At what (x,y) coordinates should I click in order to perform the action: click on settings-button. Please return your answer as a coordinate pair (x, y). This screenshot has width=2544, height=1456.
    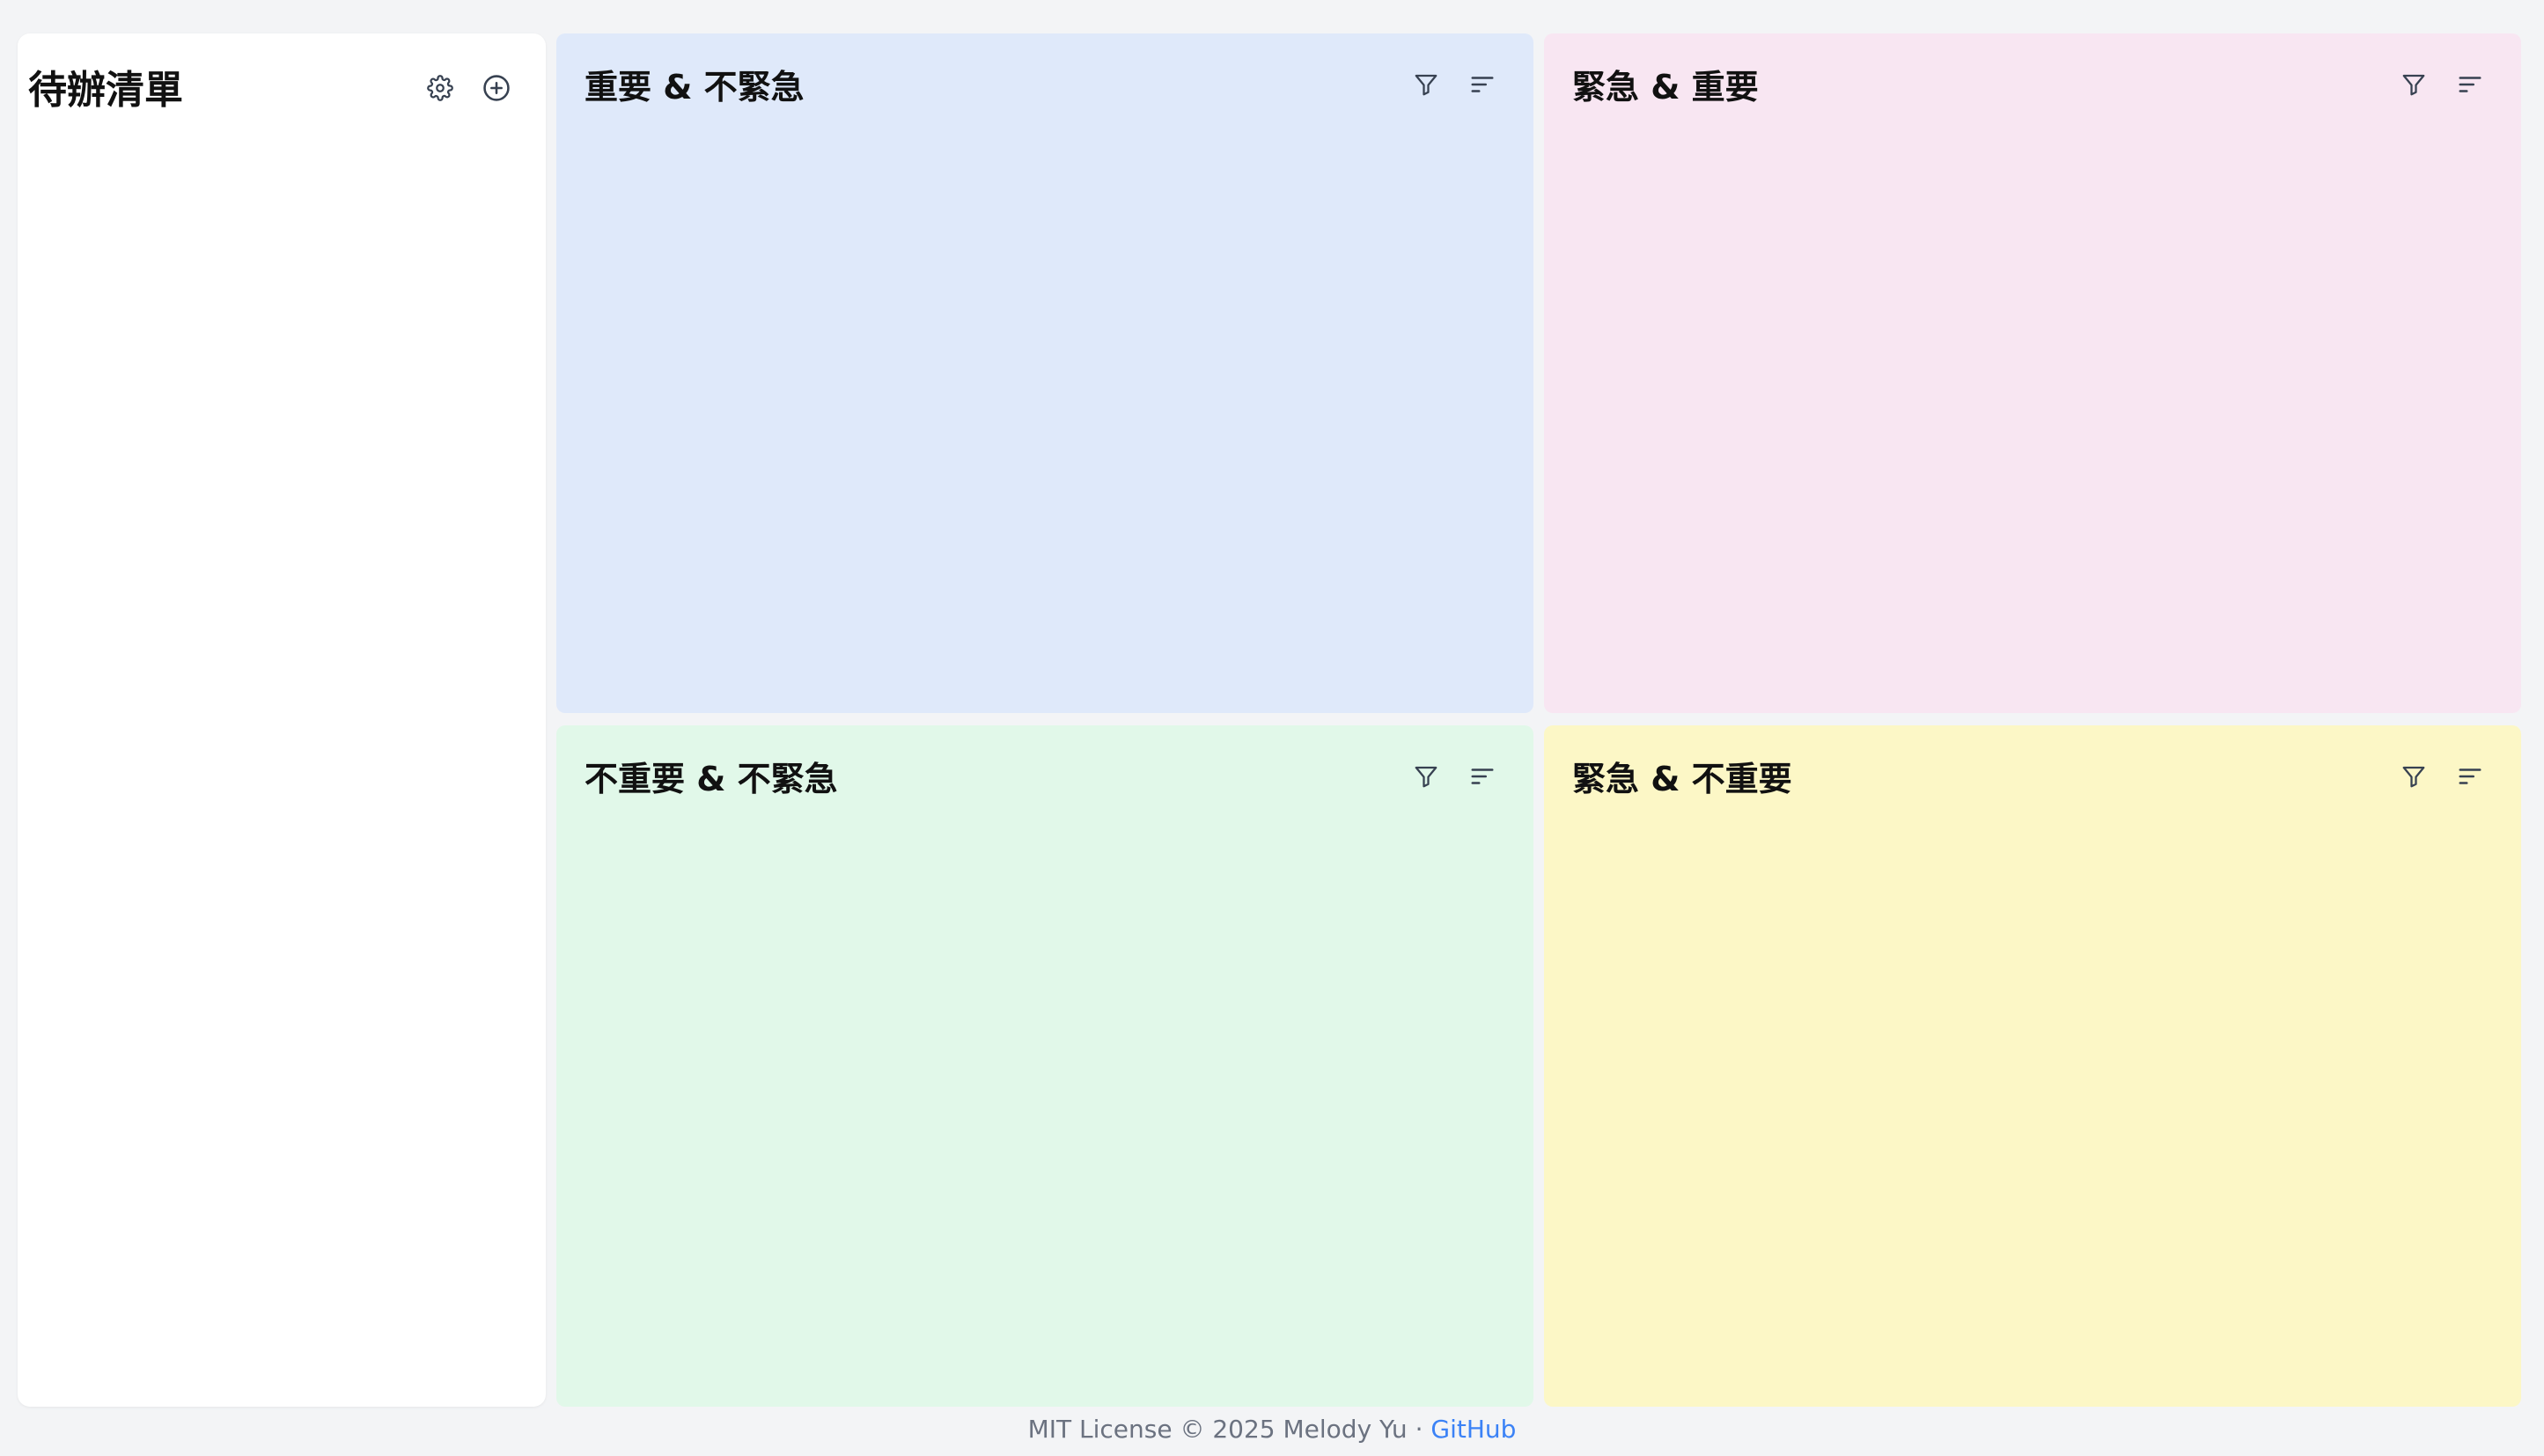
    Looking at the image, I should click on (441, 88).